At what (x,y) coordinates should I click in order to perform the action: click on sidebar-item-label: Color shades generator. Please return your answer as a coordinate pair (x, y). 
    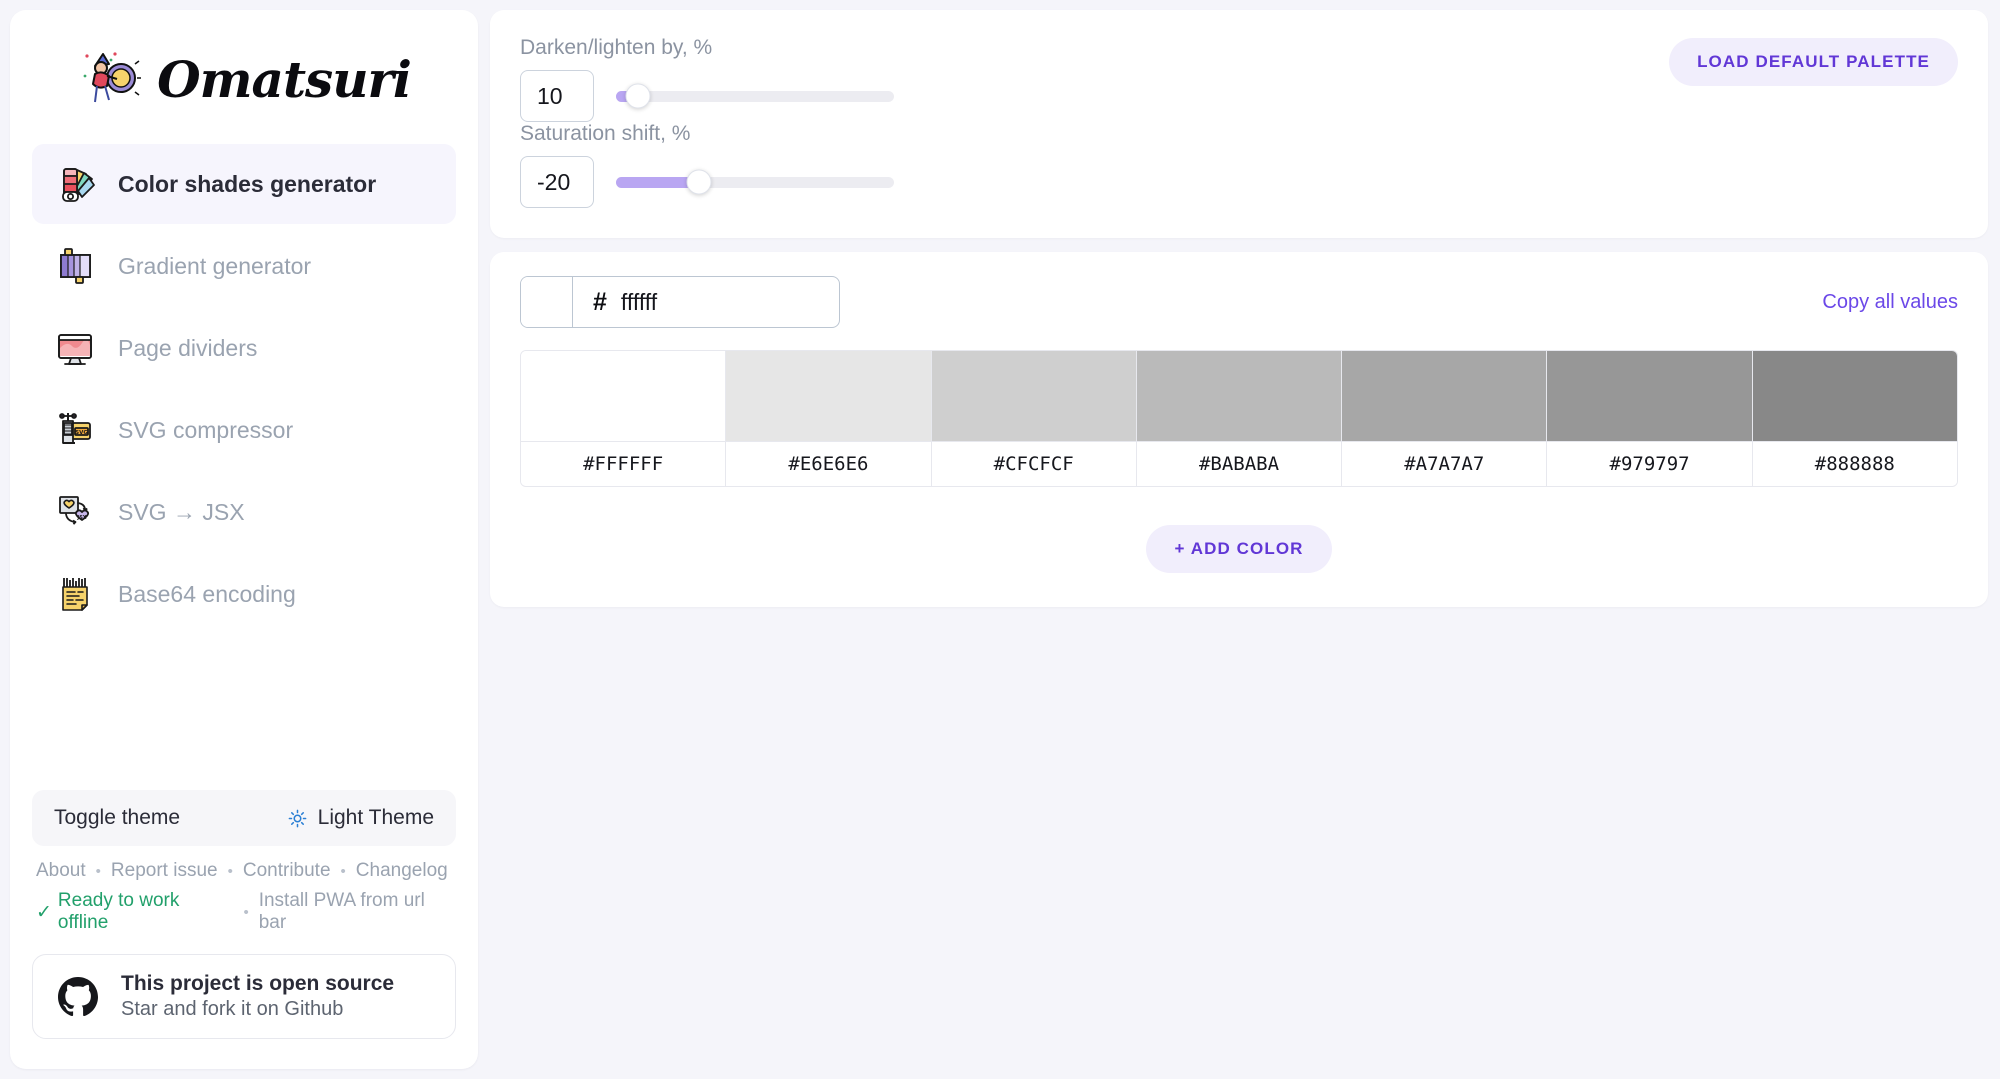
    Looking at the image, I should click on (247, 183).